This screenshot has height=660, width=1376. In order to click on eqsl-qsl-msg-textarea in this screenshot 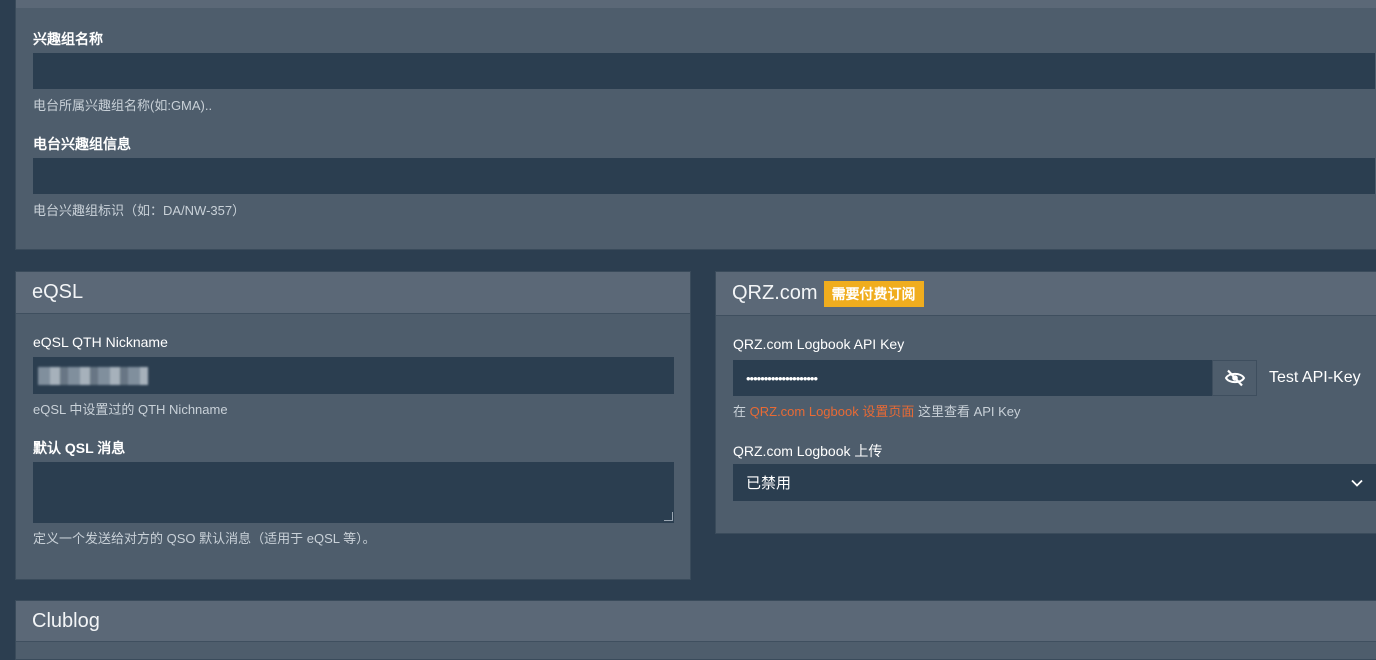, I will do `click(353, 492)`.